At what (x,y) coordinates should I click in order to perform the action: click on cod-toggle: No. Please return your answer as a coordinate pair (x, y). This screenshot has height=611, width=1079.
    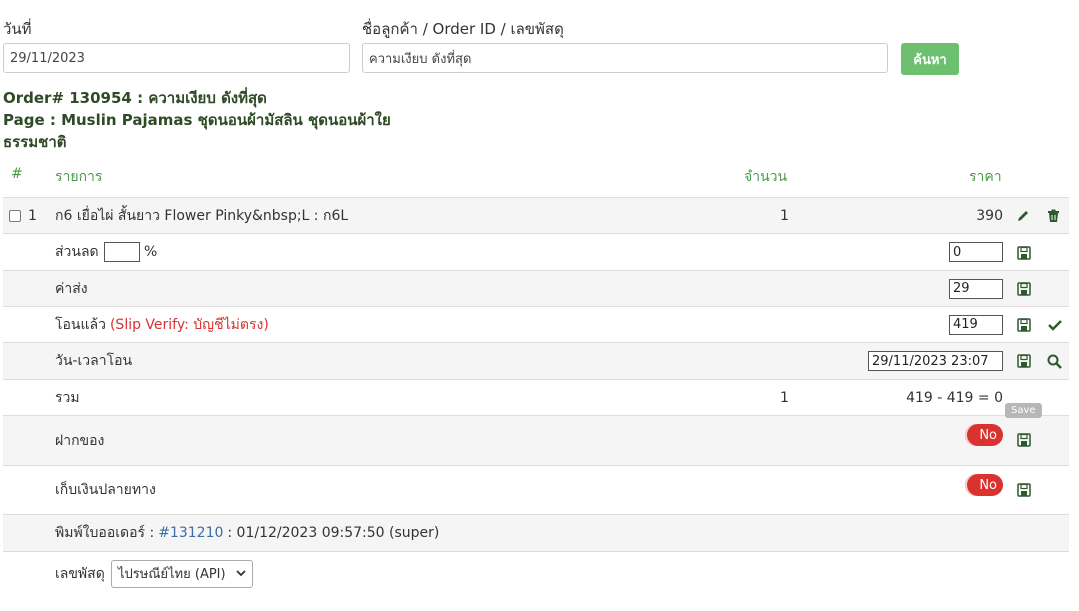
    Looking at the image, I should click on (984, 485).